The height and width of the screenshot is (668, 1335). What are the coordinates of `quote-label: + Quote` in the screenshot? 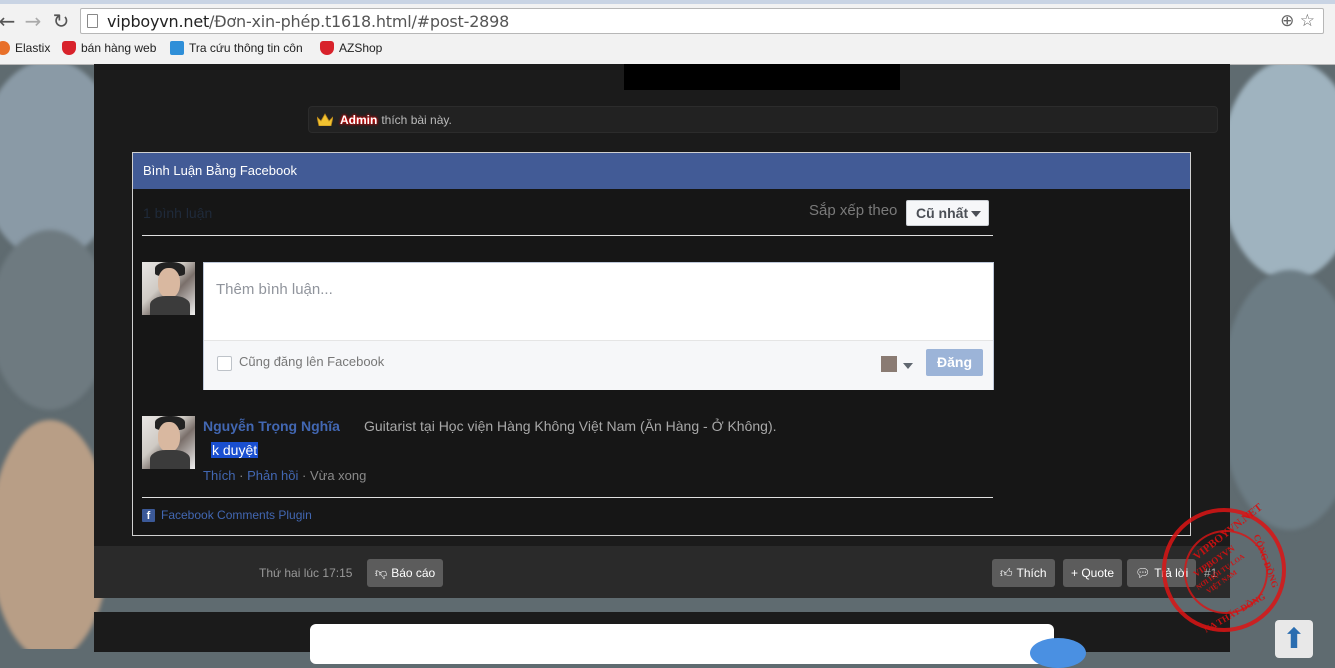 It's located at (1093, 573).